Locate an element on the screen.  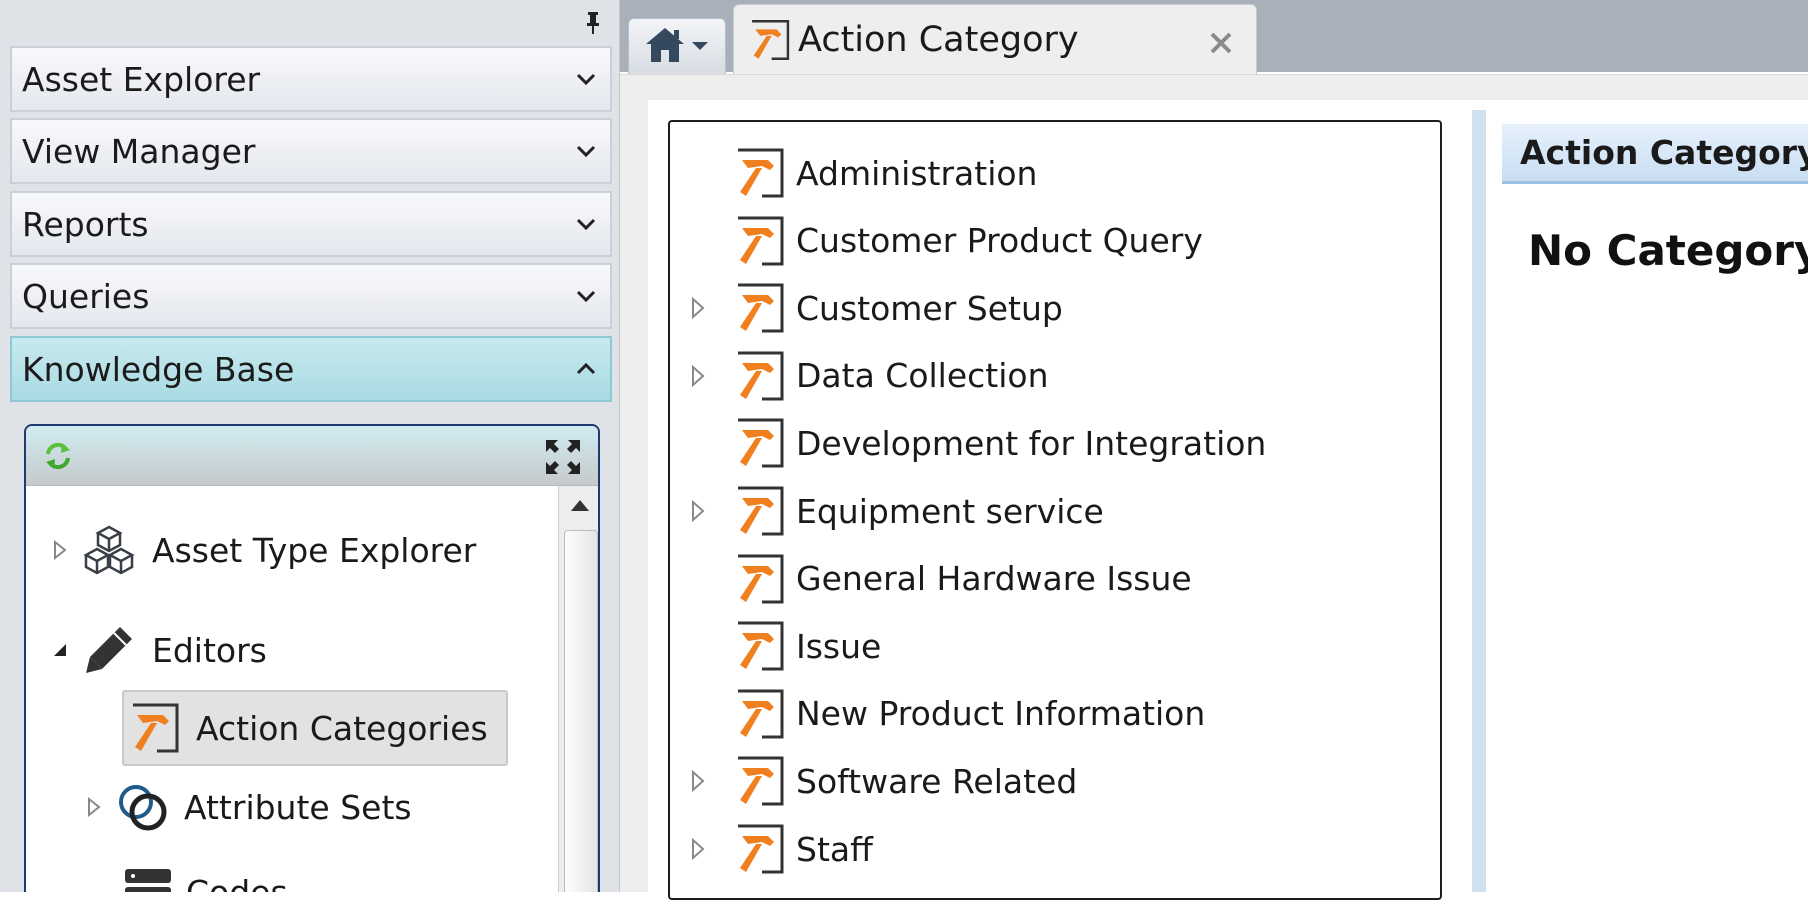
category-item: General Hardware Issue is located at coordinates (1055, 579).